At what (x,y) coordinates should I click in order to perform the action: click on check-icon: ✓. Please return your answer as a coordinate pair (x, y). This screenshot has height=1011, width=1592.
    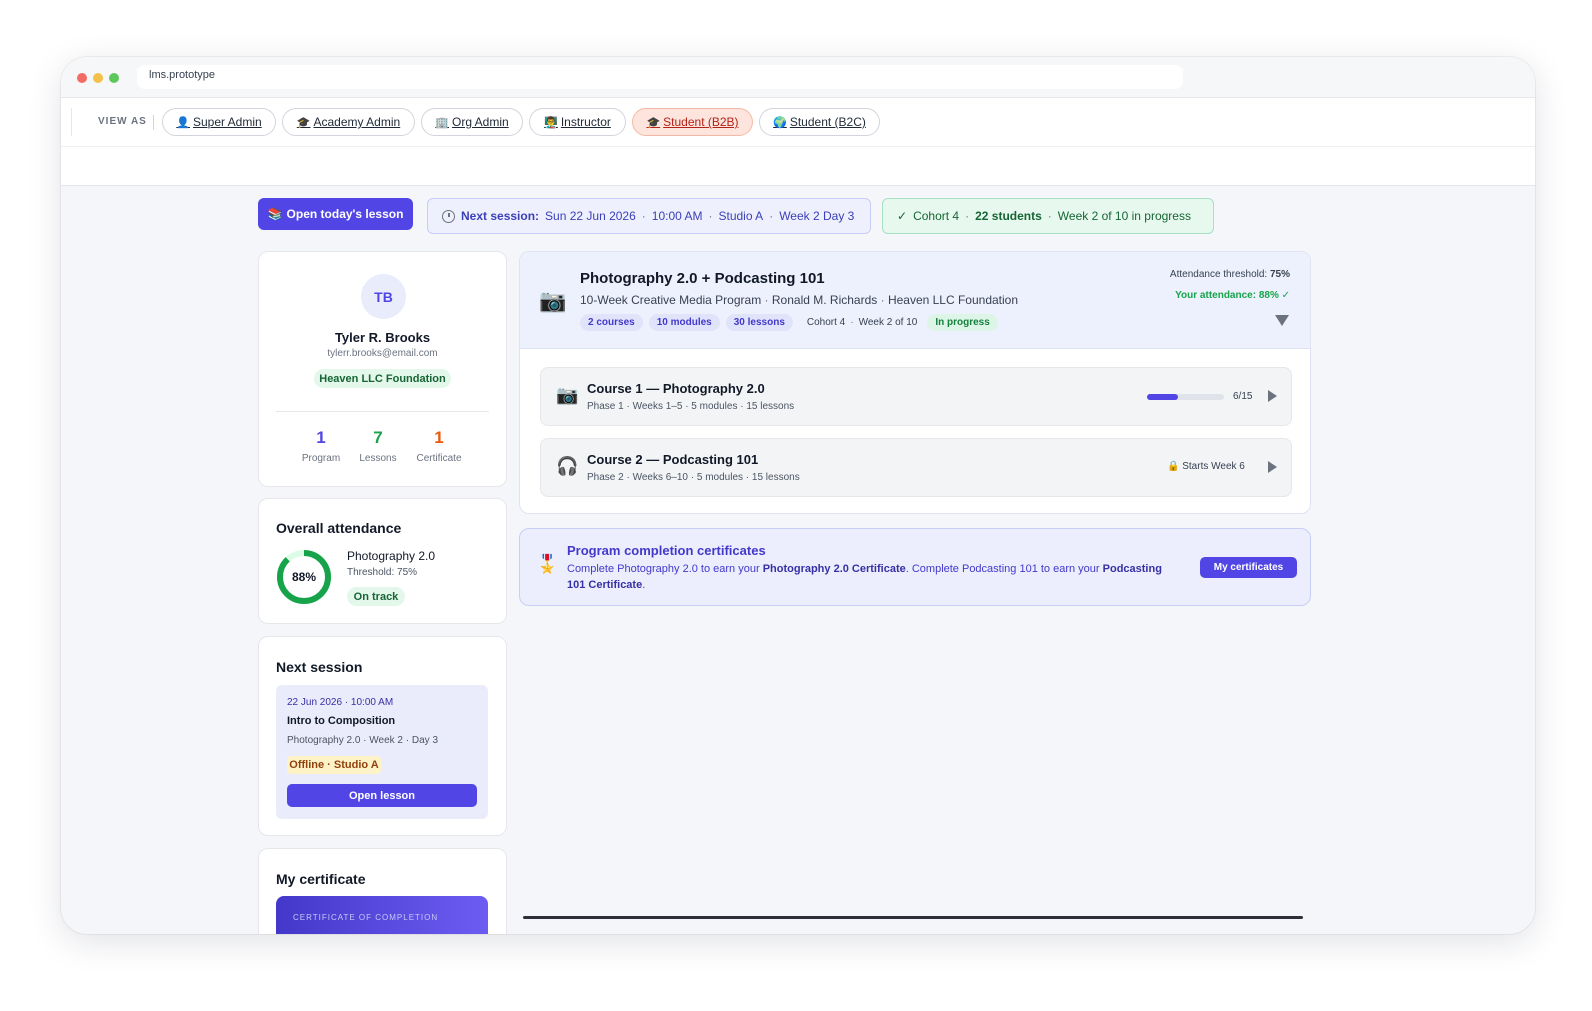
    Looking at the image, I should click on (902, 216).